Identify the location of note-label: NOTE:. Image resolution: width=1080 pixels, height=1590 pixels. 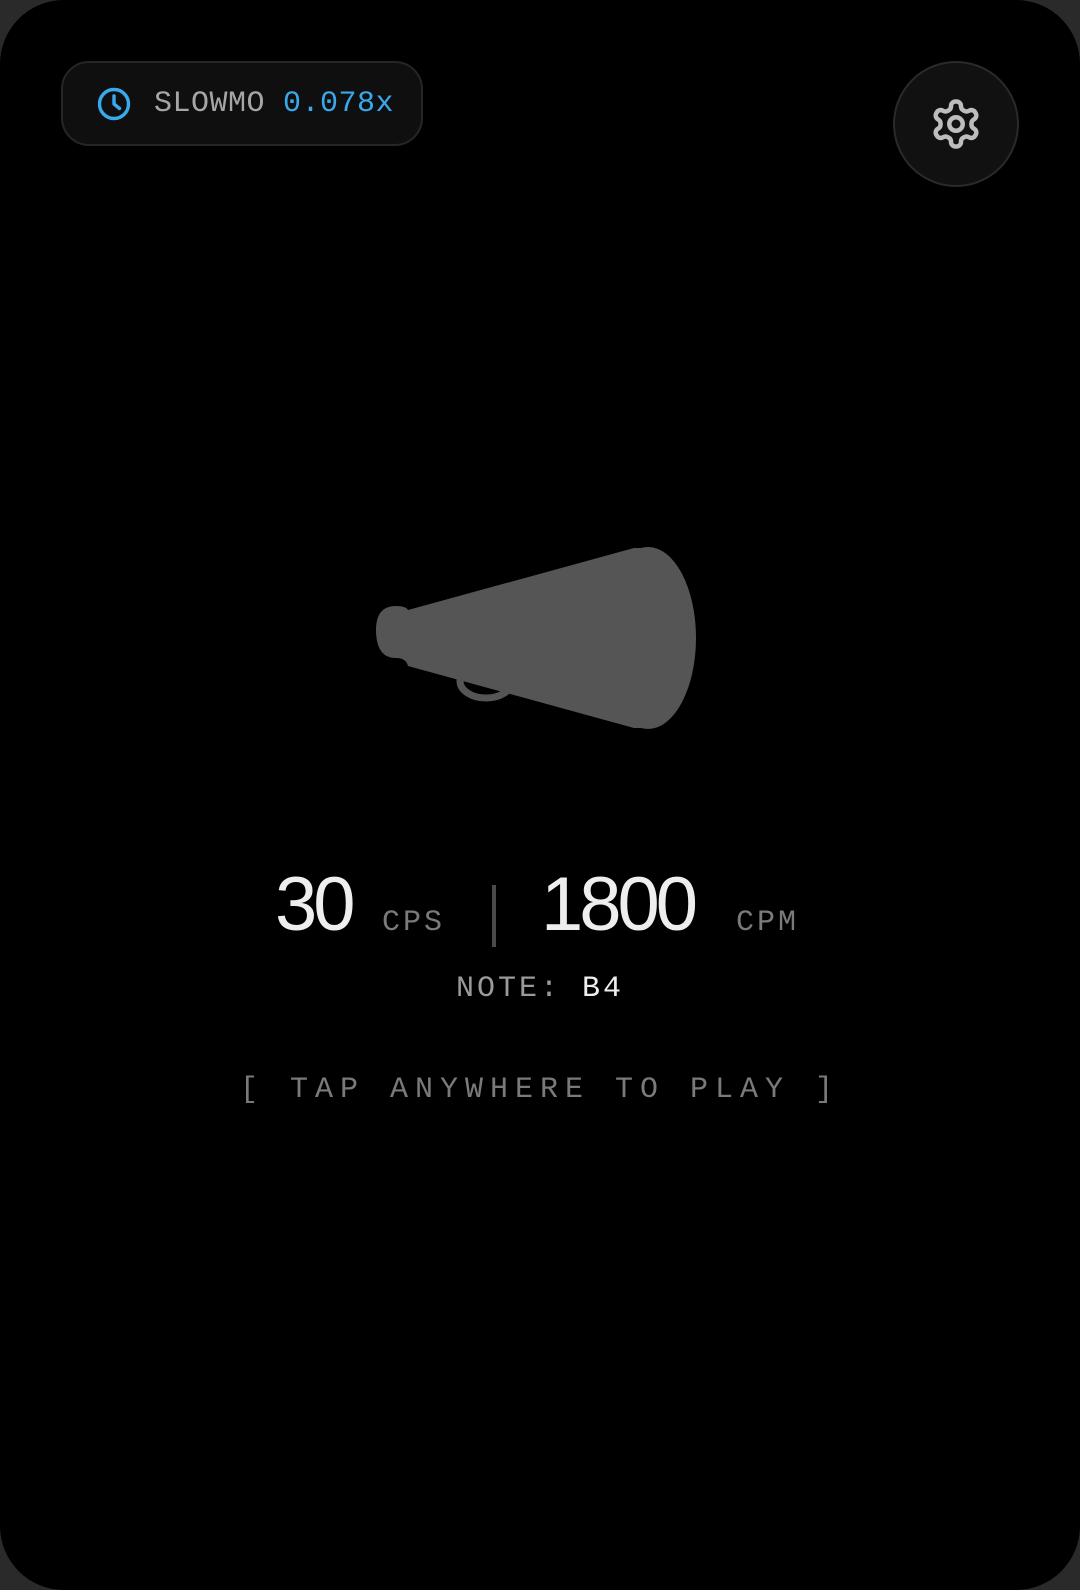
(508, 989).